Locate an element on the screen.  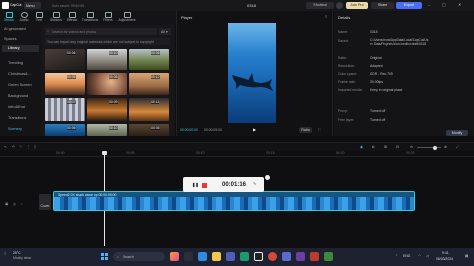
recorder-close-icon is located at coordinates (267, 177).